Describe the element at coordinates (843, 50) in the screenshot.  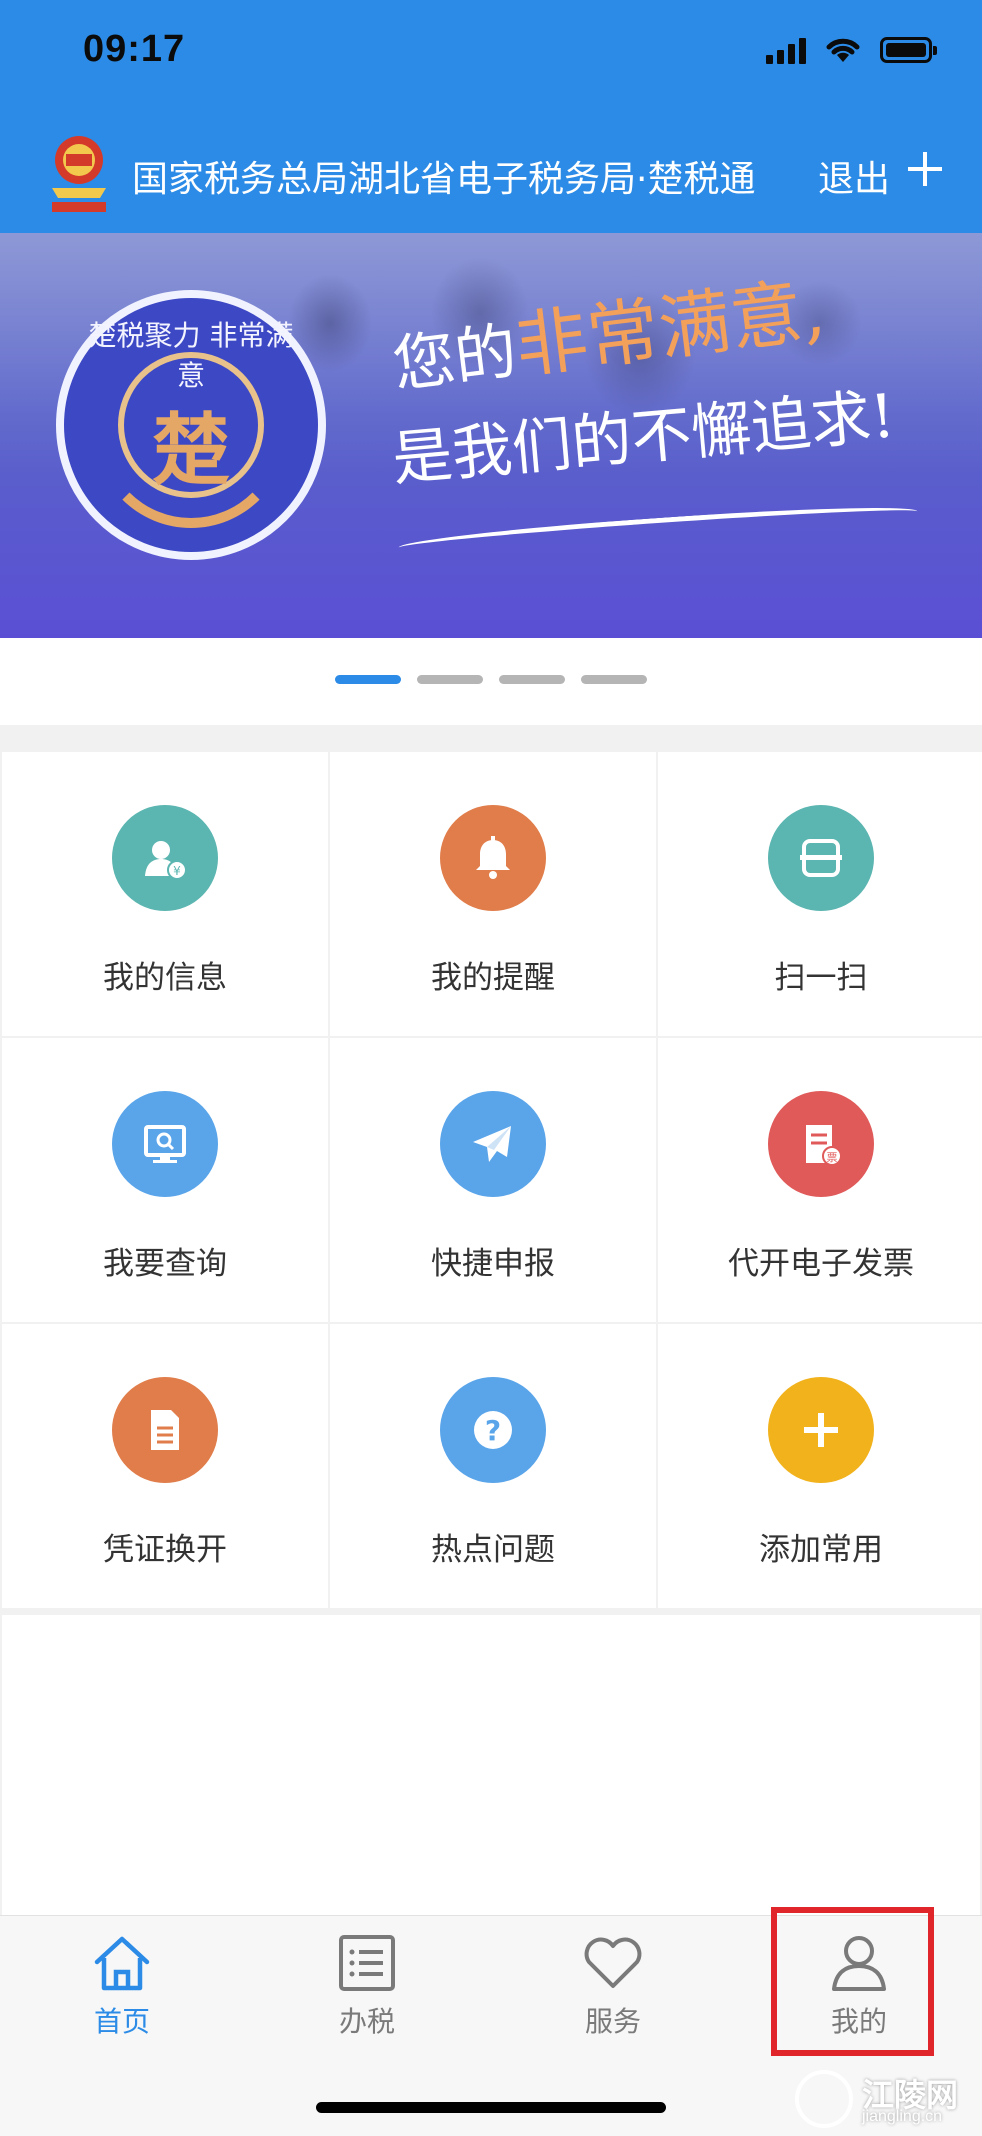
I see `wifi-icon` at that location.